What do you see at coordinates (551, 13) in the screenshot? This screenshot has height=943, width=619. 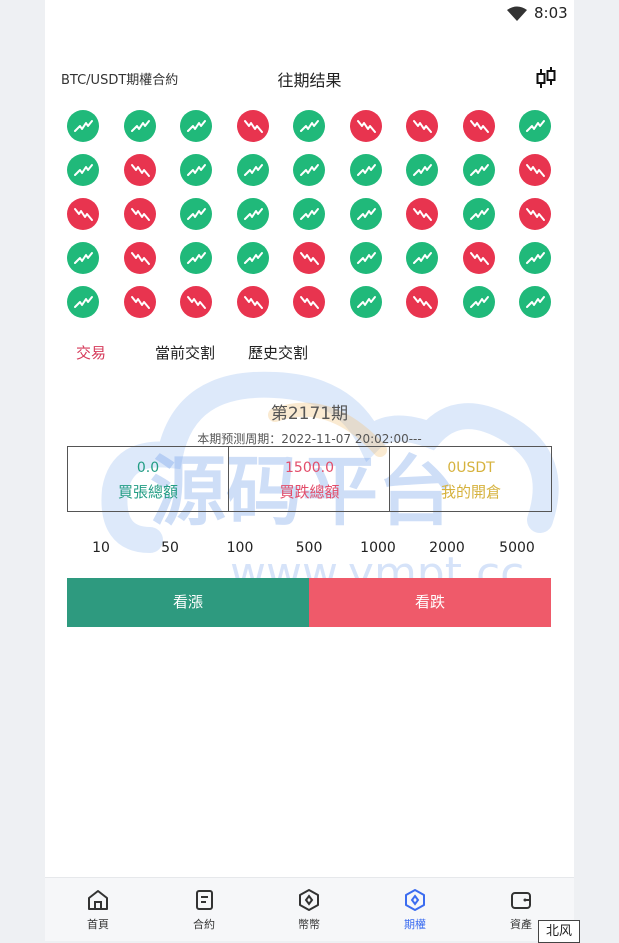 I see `status-time: 8:03` at bounding box center [551, 13].